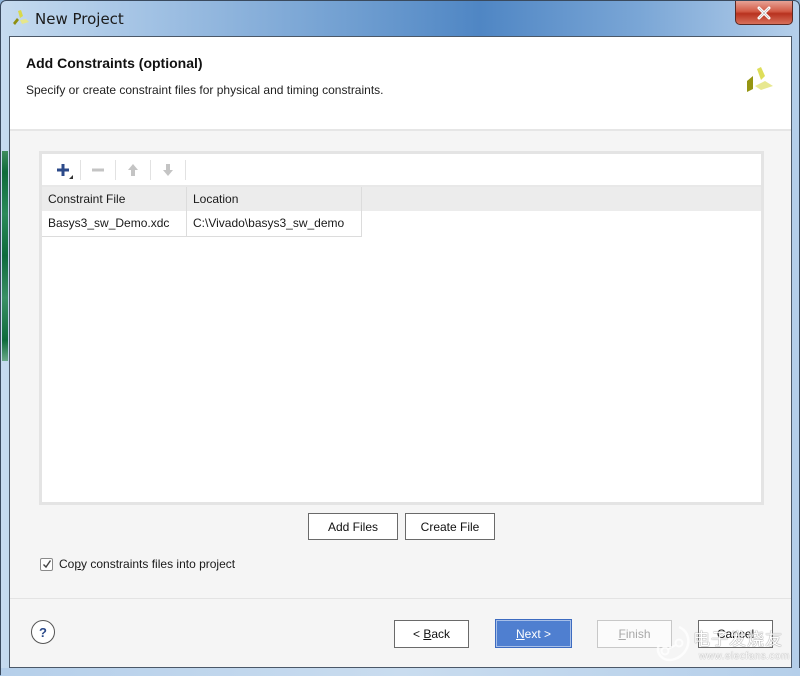 This screenshot has height=676, width=800. I want to click on column-header-location: Location, so click(274, 199).